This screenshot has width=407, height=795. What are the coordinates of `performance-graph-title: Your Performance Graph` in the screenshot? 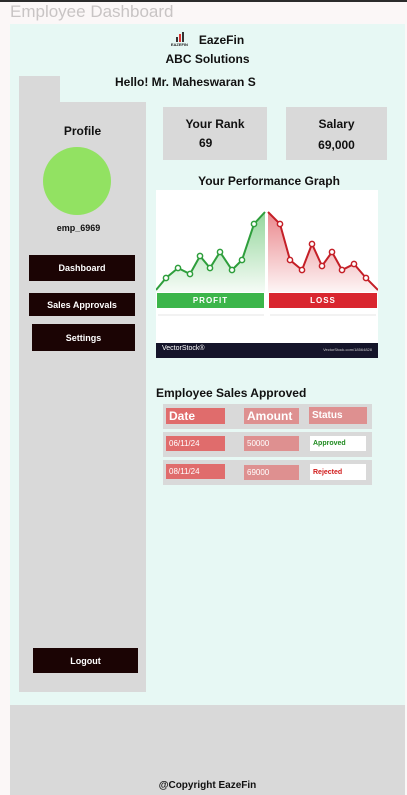 It's located at (269, 181).